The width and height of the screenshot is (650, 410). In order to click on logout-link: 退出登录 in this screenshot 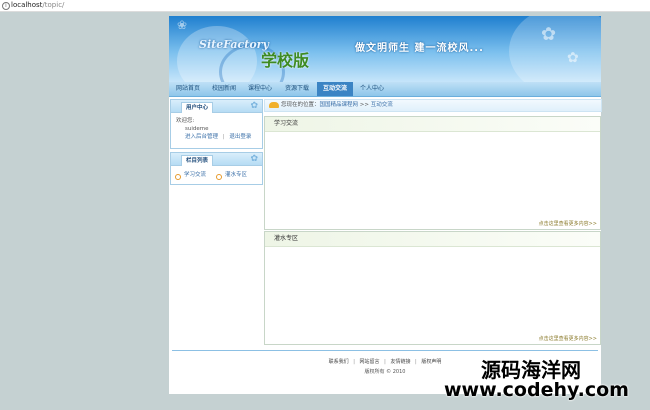, I will do `click(240, 137)`.